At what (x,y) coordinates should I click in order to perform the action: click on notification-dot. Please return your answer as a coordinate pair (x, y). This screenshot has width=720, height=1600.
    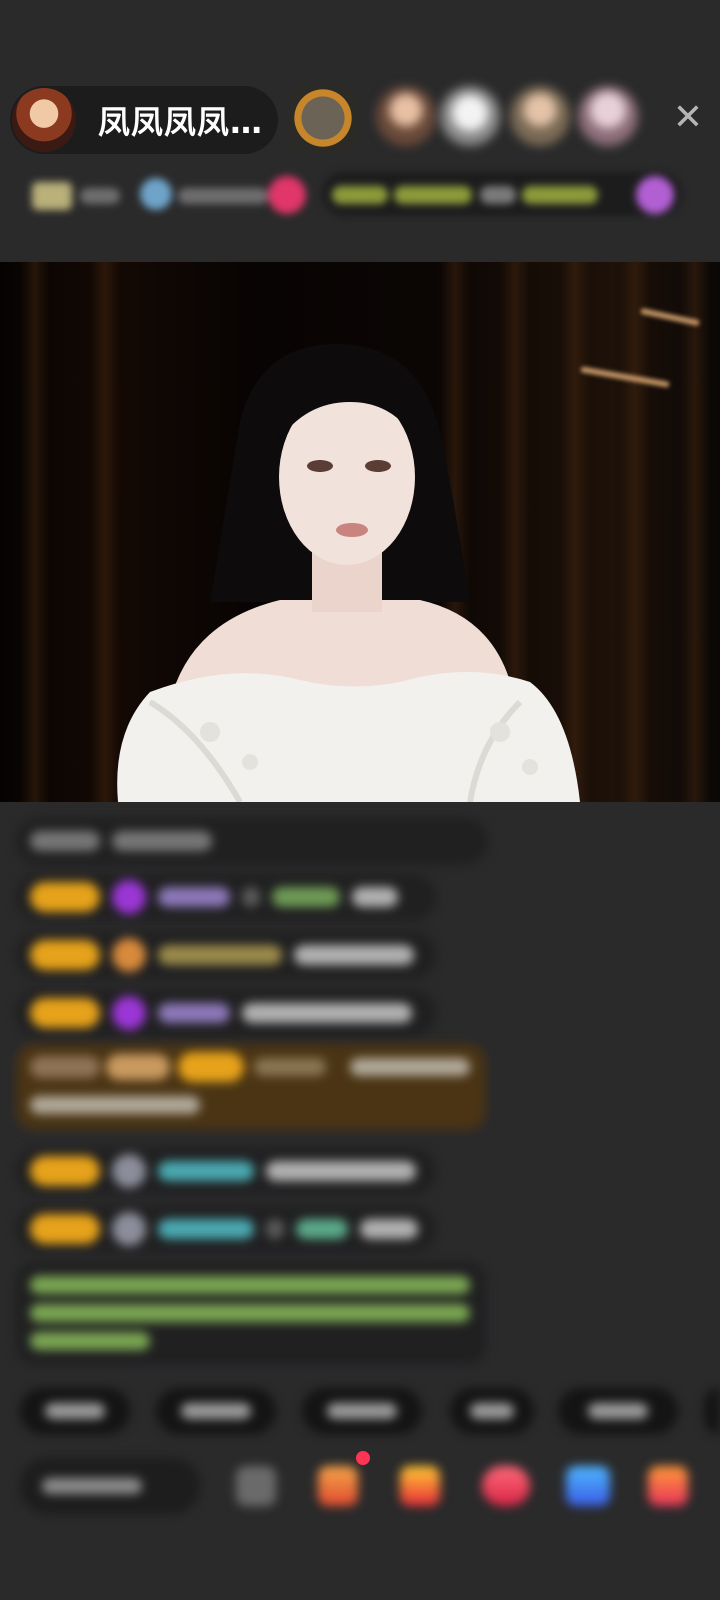
    Looking at the image, I should click on (363, 1458).